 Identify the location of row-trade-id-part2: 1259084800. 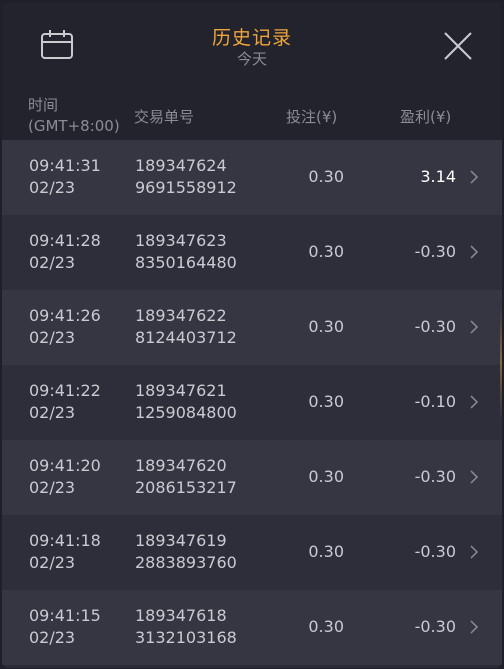
(186, 412).